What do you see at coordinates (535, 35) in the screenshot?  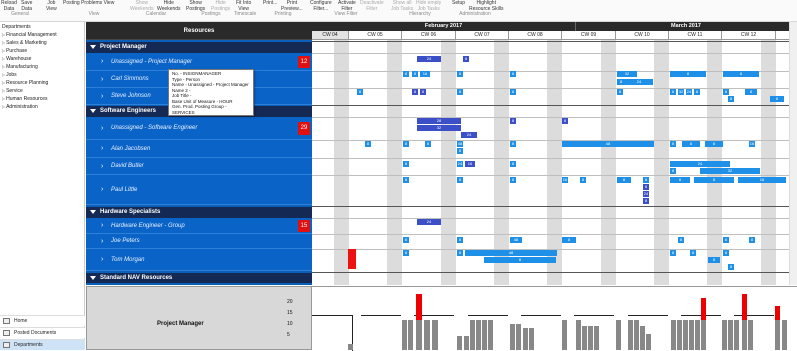 I see `week-header: CW 08` at bounding box center [535, 35].